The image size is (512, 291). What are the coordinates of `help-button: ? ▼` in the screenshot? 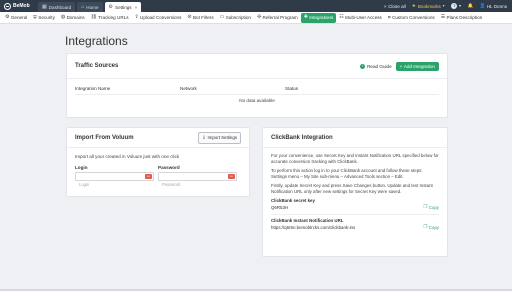 It's located at (456, 6).